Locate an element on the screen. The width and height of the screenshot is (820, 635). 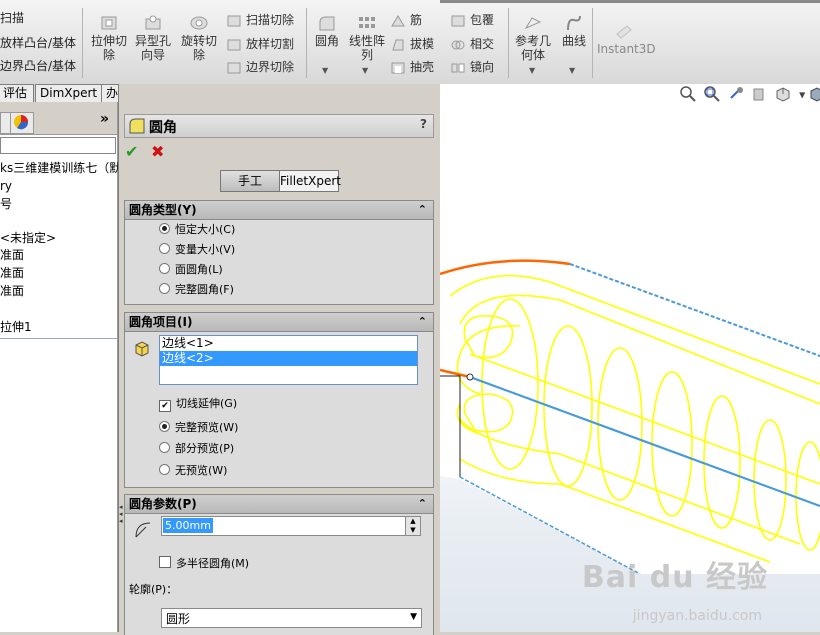
radio-variable-size: 变量大小(V) is located at coordinates (197, 250).